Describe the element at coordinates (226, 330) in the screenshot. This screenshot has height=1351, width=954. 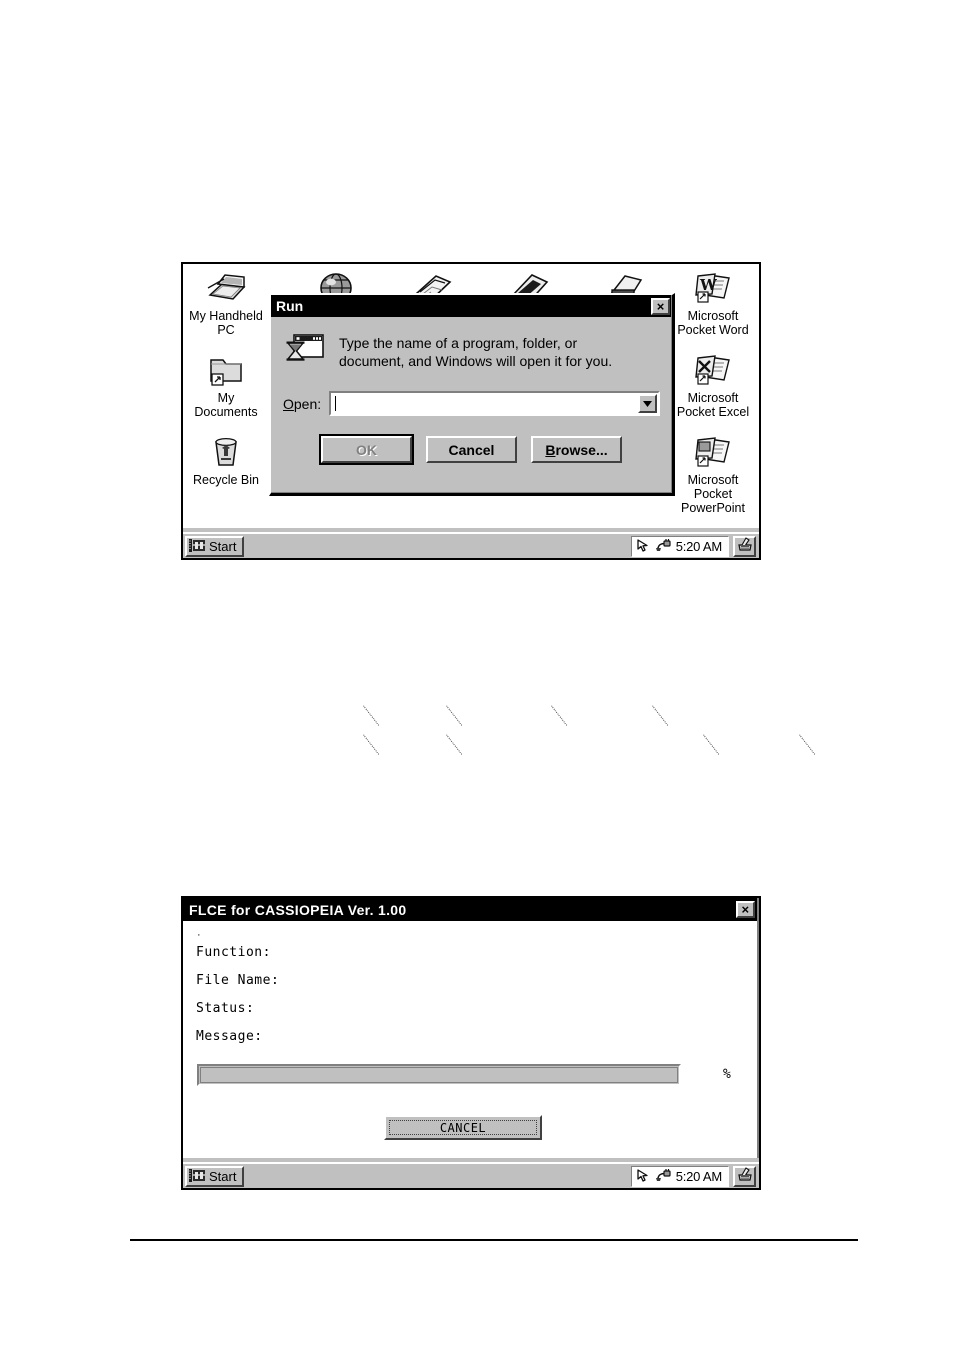
I see `icon-label-line2: PC` at that location.